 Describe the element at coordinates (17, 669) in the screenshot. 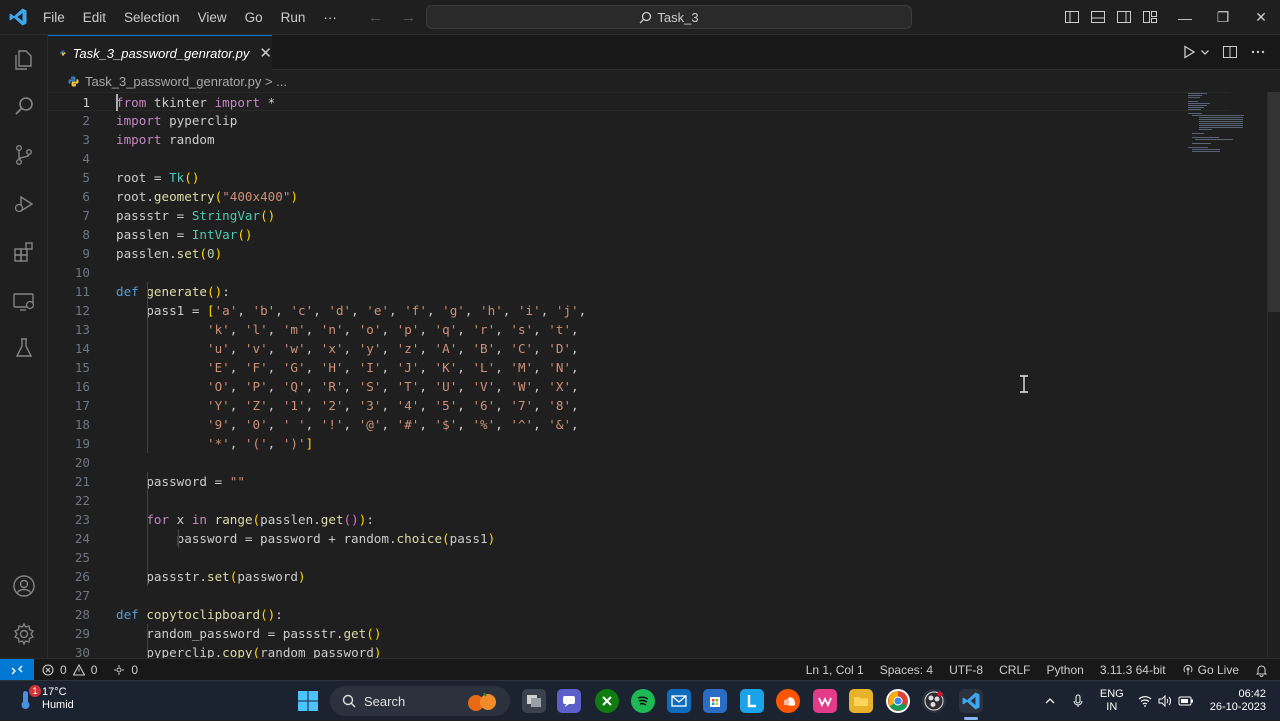

I see `remote-indicator-icon` at that location.